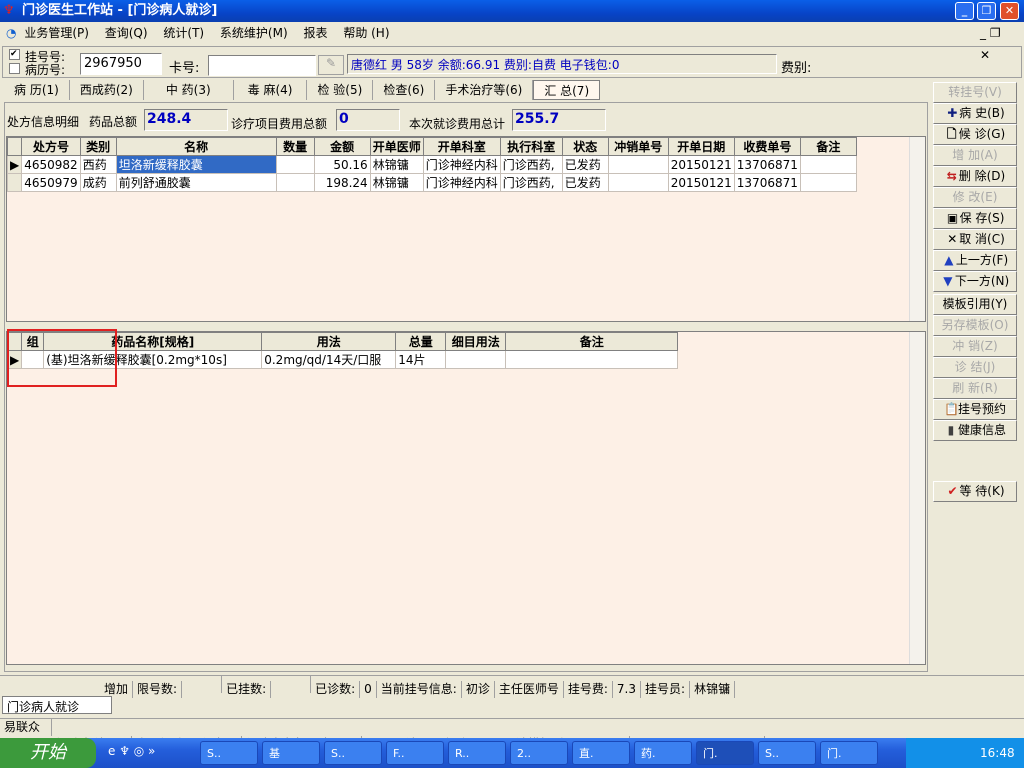  What do you see at coordinates (254, 33) in the screenshot?
I see `menu-system: 系统维护(M)` at bounding box center [254, 33].